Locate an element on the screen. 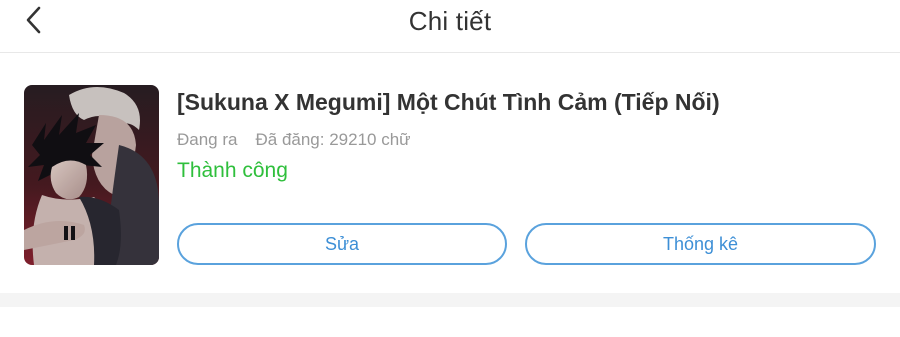  edit-button: Sửa is located at coordinates (342, 244).